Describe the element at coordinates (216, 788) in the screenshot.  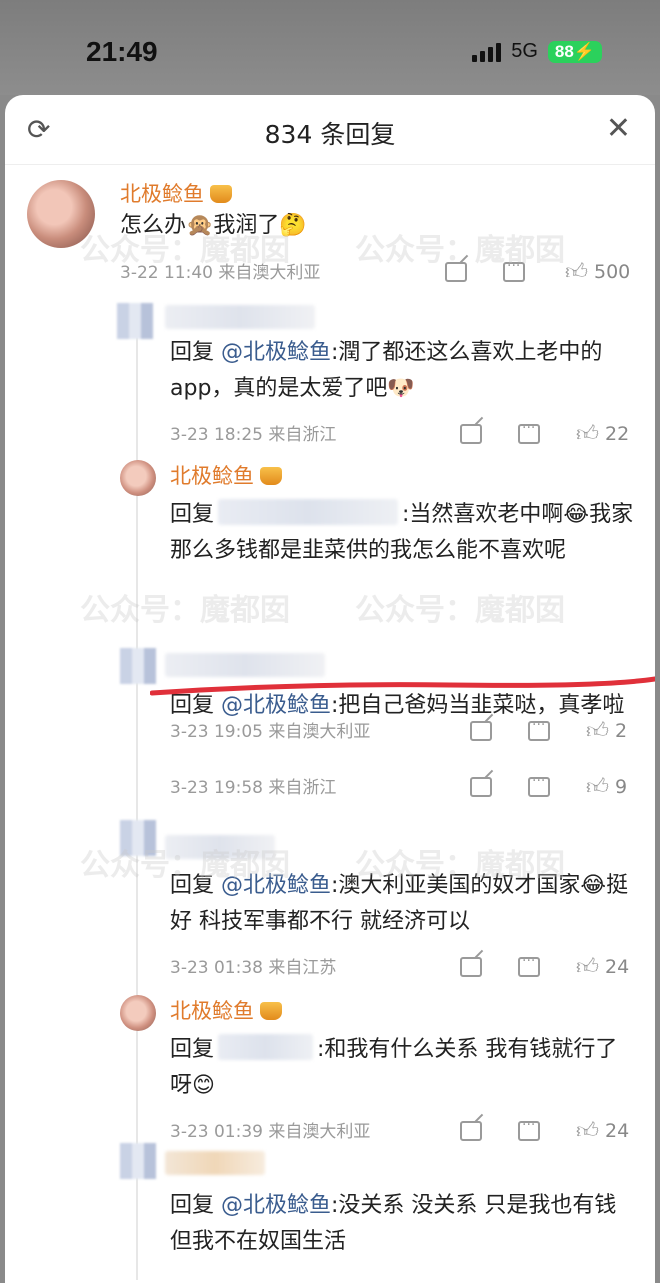
I see `reply-date: 3-23 19:58` at that location.